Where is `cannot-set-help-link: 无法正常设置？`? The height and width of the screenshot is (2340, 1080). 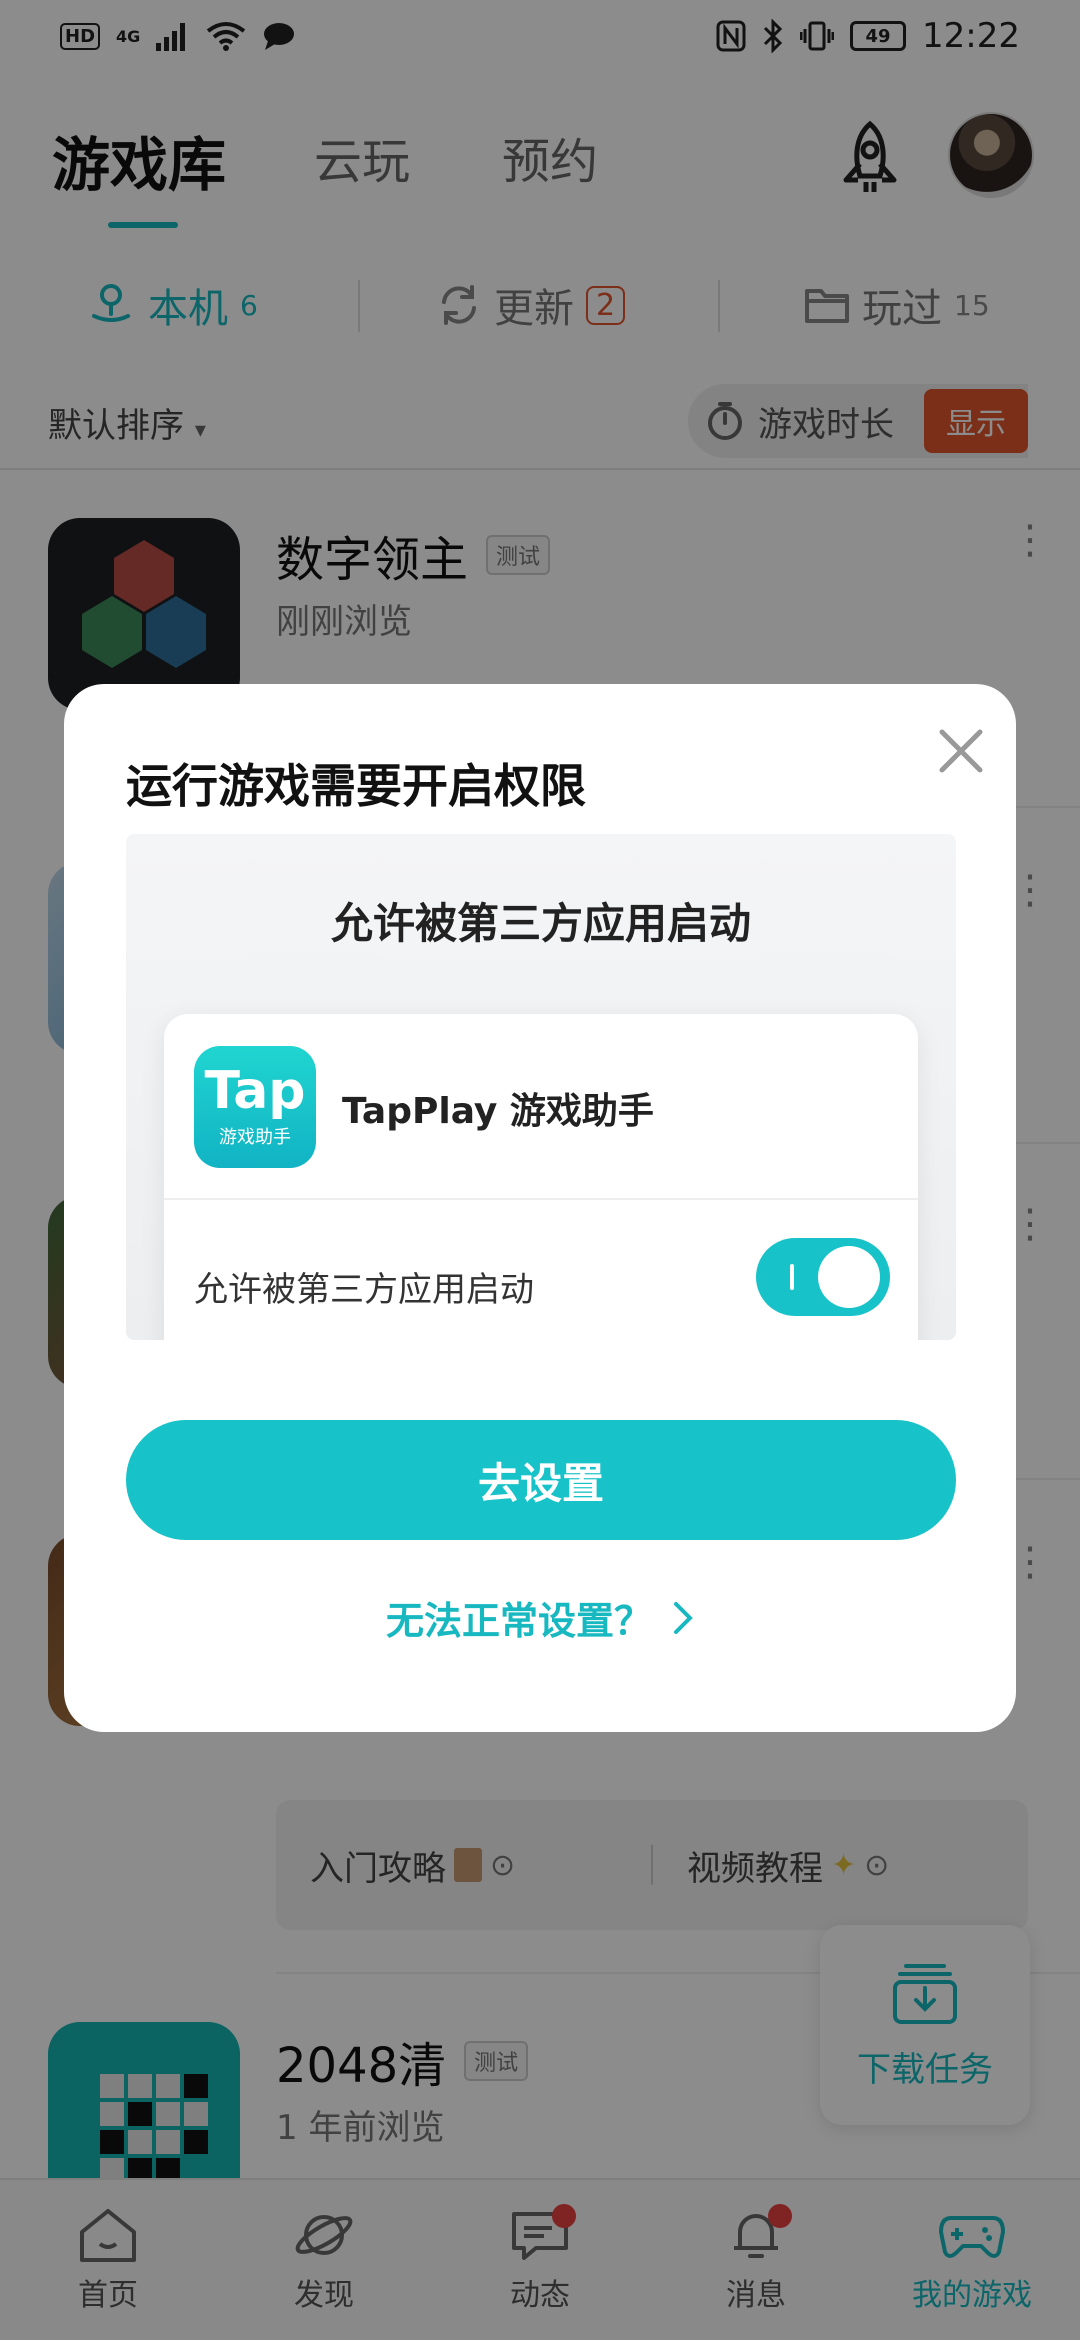 cannot-set-help-link: 无法正常设置？ is located at coordinates (540, 1617).